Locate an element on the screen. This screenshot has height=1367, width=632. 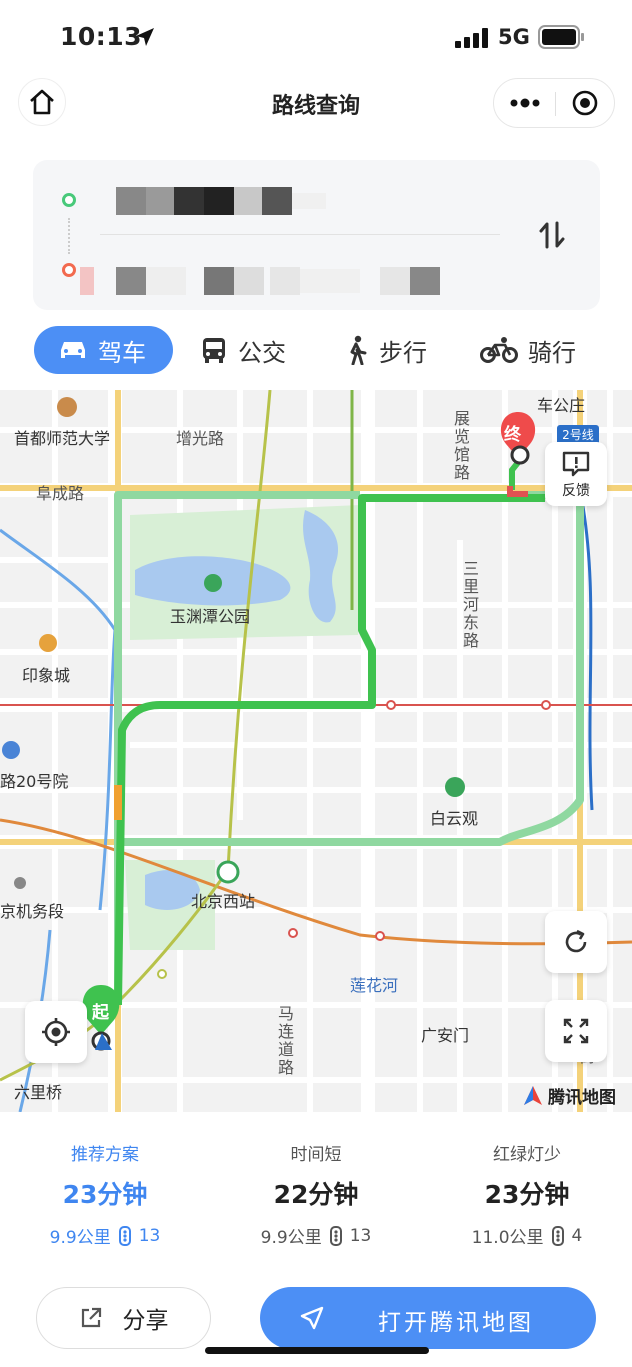
open-app-label: 打开腾讯地图 is located at coordinates (456, 1323).